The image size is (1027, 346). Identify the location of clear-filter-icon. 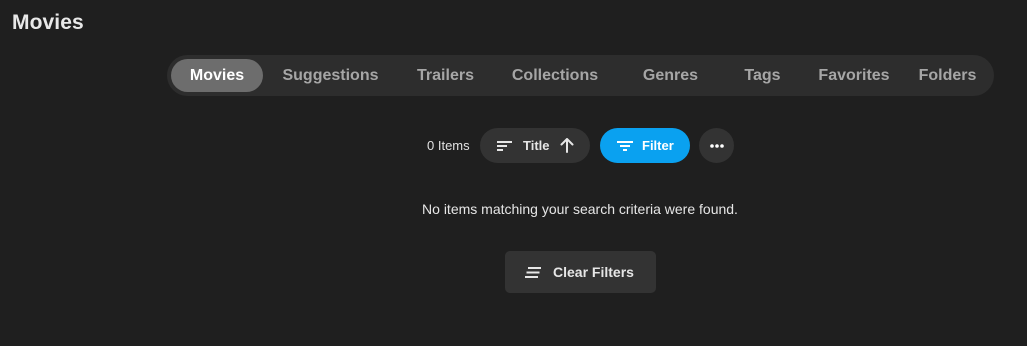
(533, 272).